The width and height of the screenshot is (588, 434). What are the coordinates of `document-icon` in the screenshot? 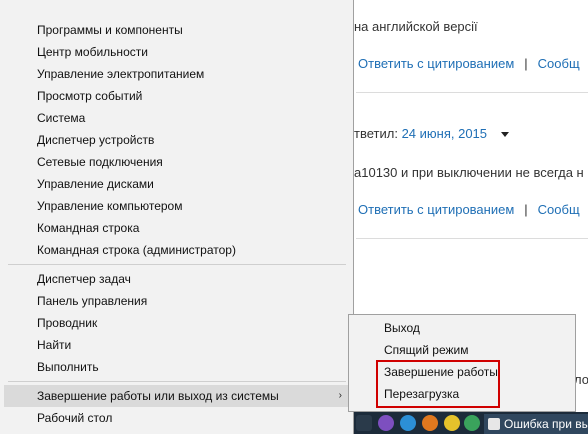 It's located at (494, 424).